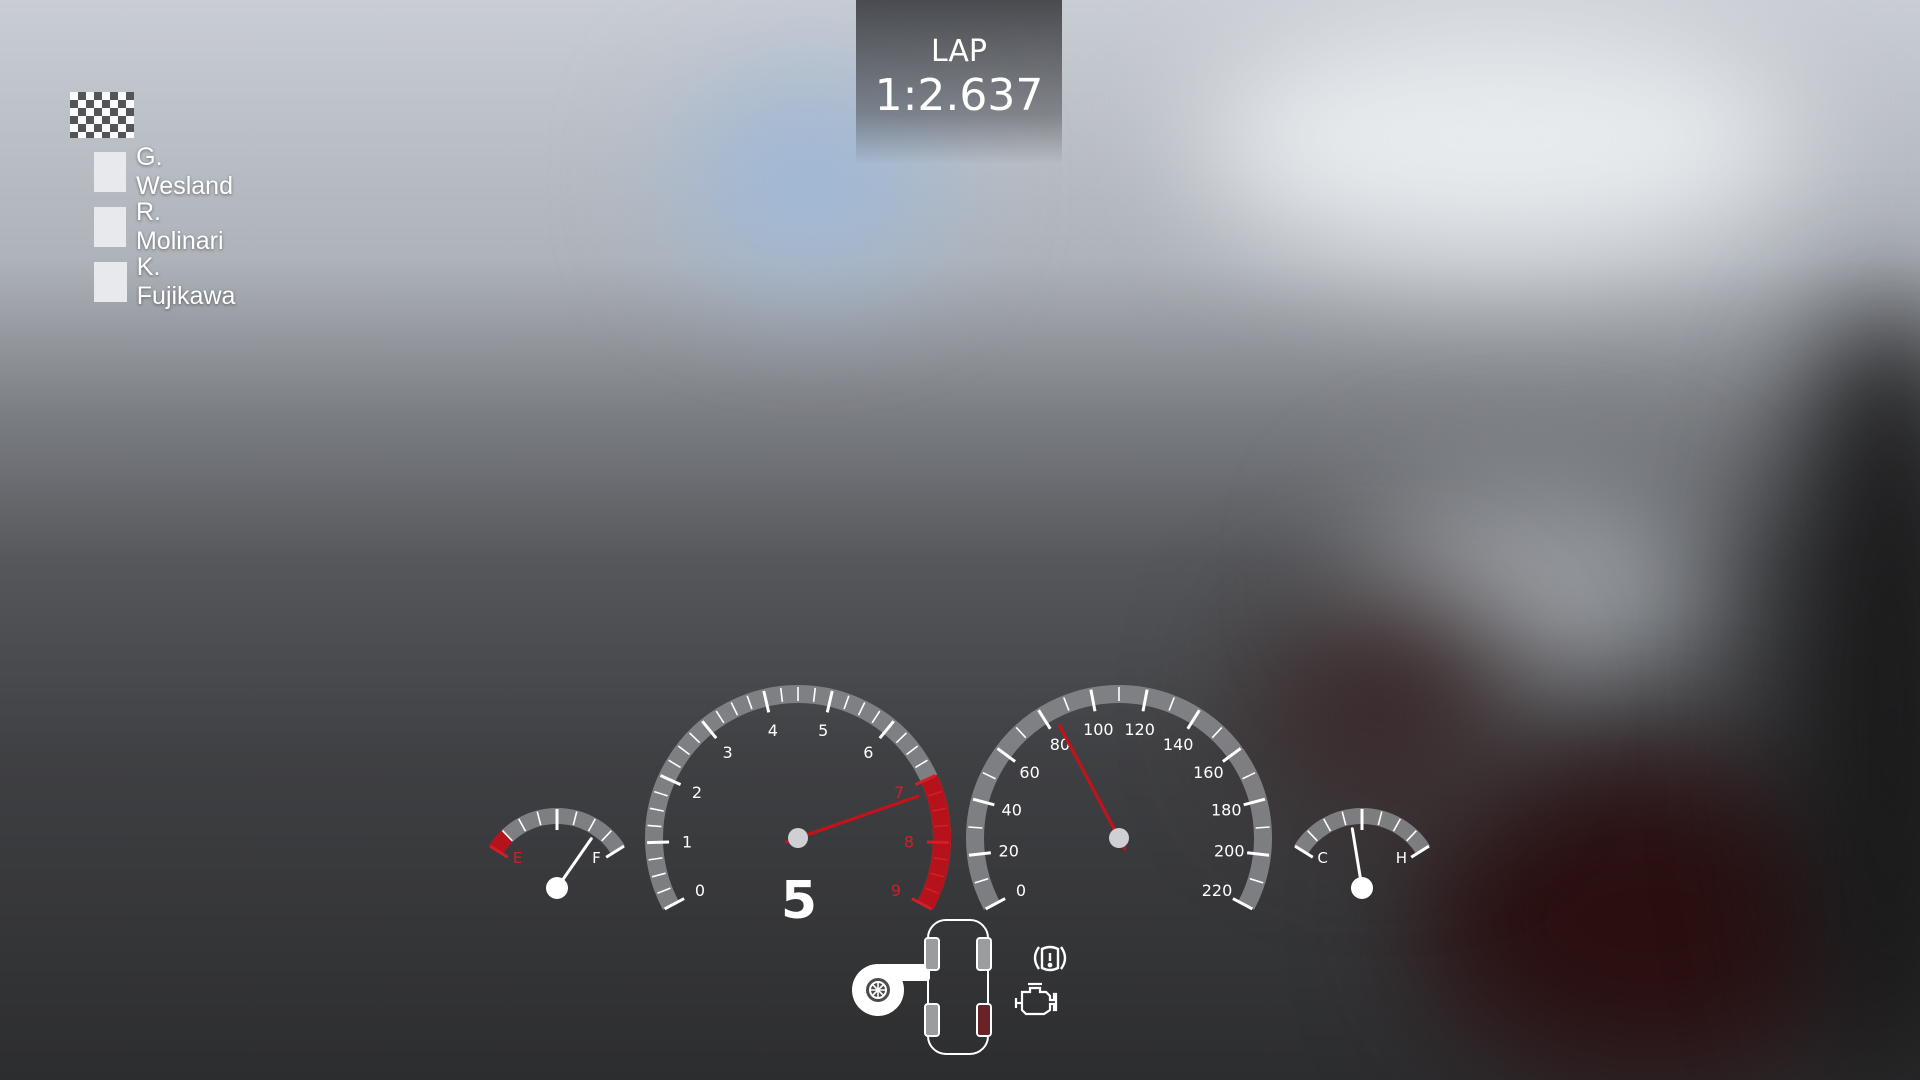 The width and height of the screenshot is (1920, 1080). What do you see at coordinates (1362, 888) in the screenshot?
I see `temp-gauge-hub` at bounding box center [1362, 888].